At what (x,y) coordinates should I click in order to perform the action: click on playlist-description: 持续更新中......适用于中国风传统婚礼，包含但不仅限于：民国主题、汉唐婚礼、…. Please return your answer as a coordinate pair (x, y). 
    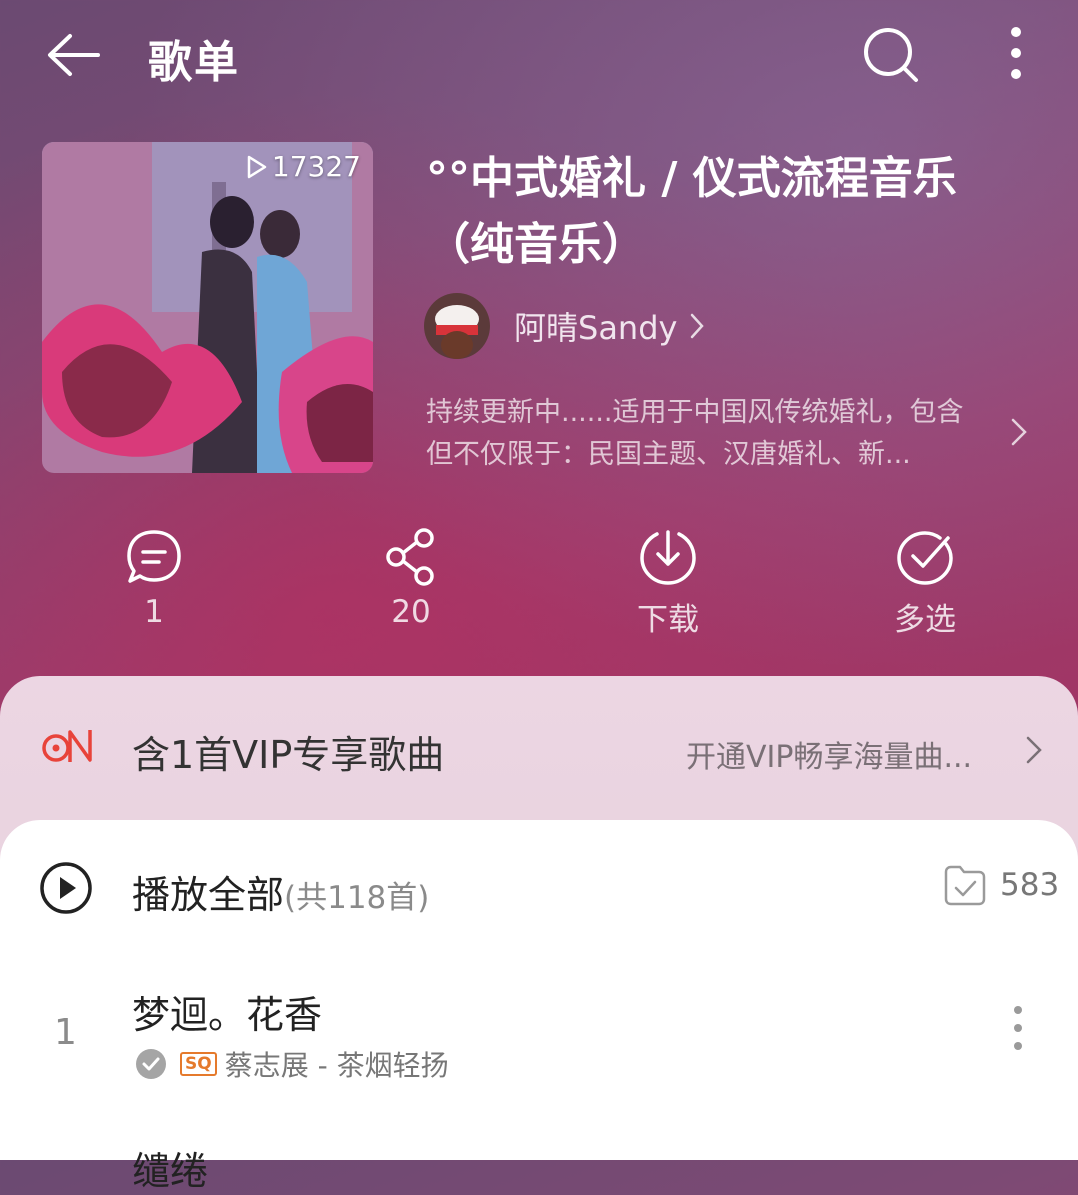
    Looking at the image, I should click on (706, 434).